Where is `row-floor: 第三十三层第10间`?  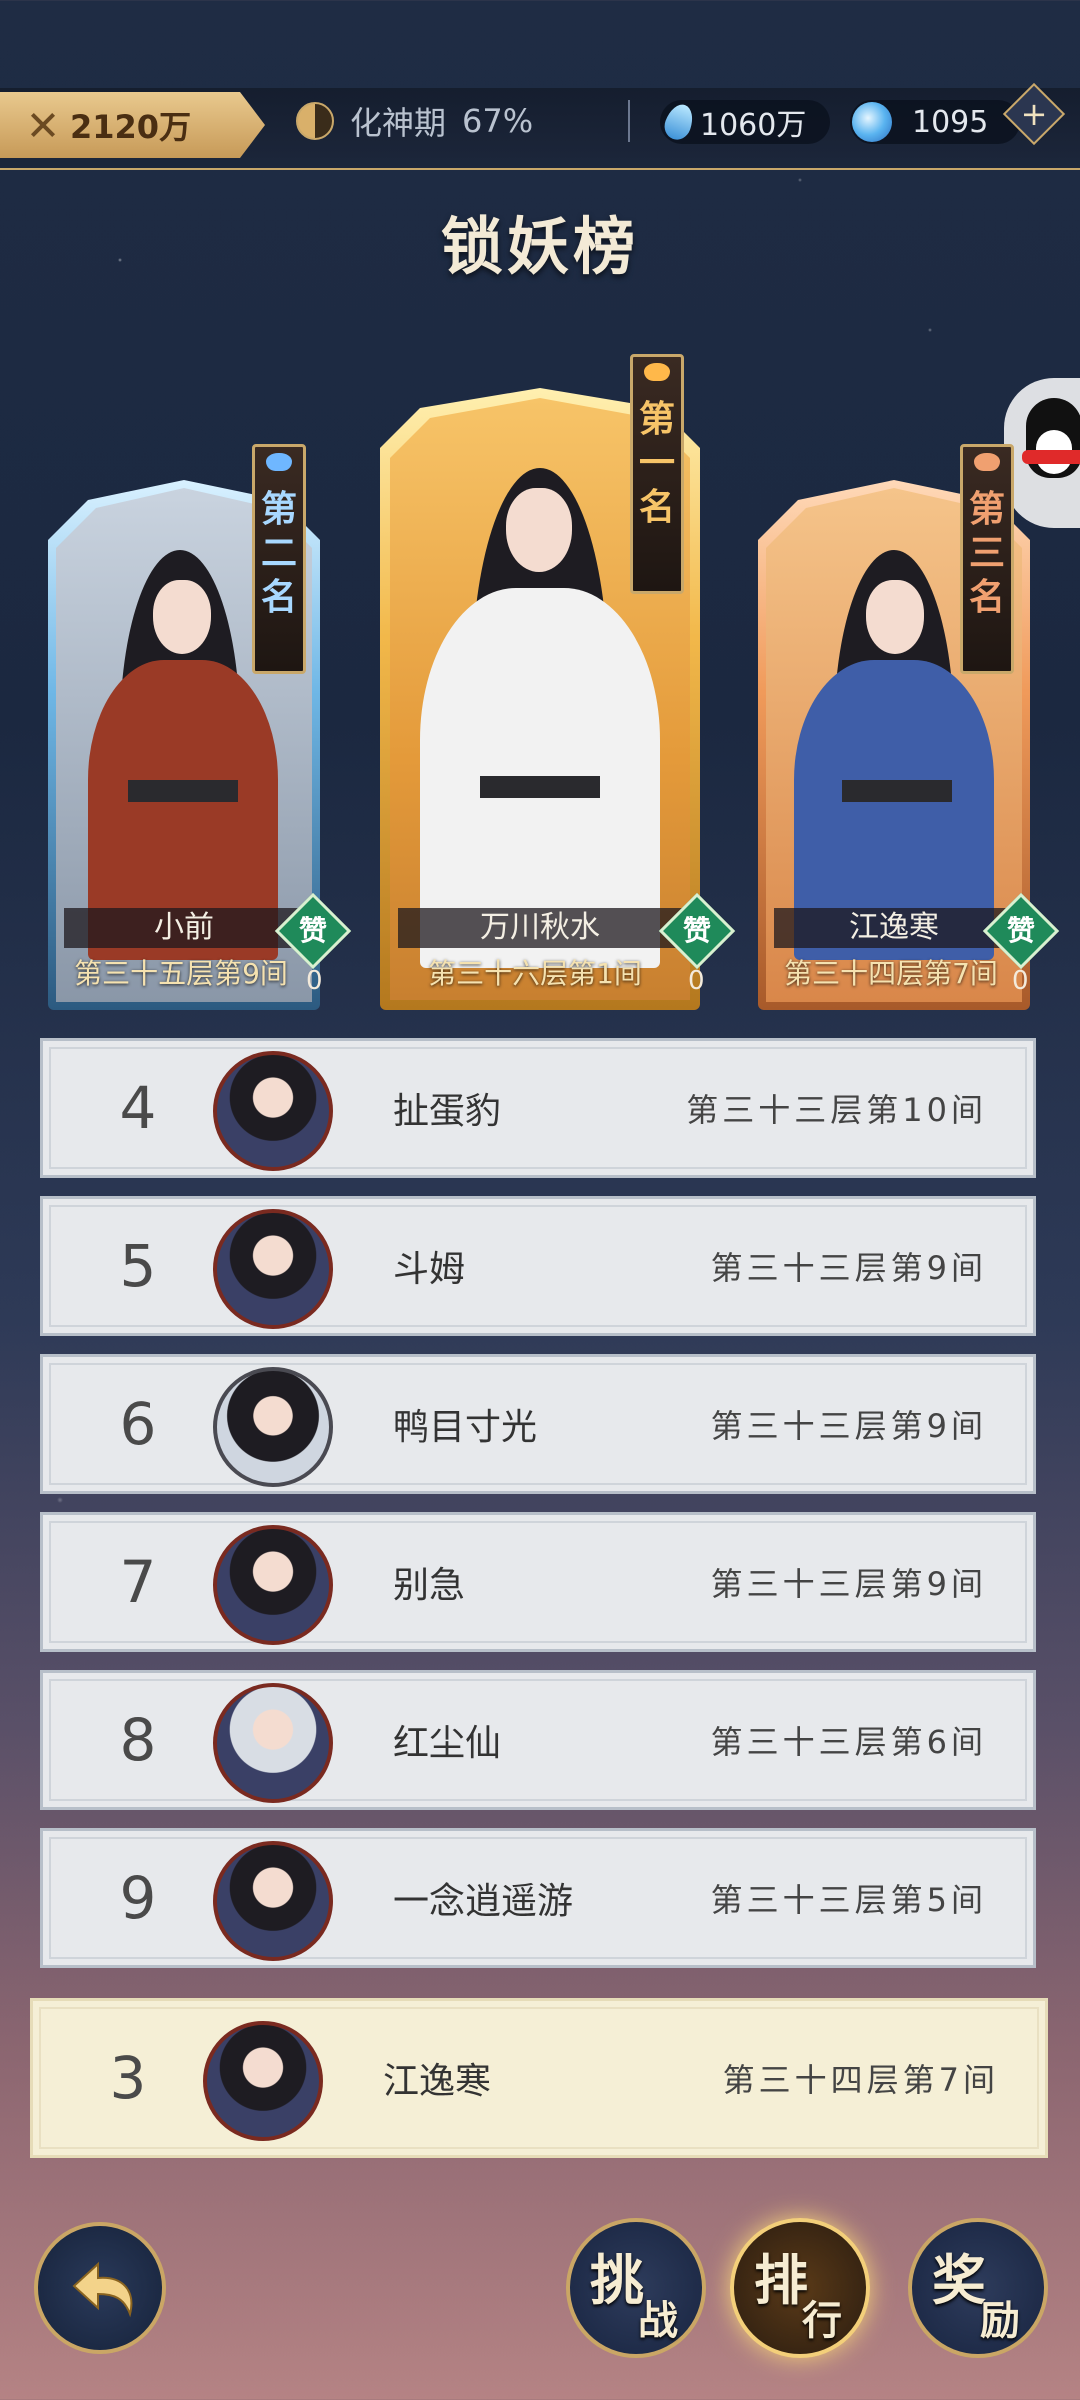 row-floor: 第三十三层第10间 is located at coordinates (836, 1110).